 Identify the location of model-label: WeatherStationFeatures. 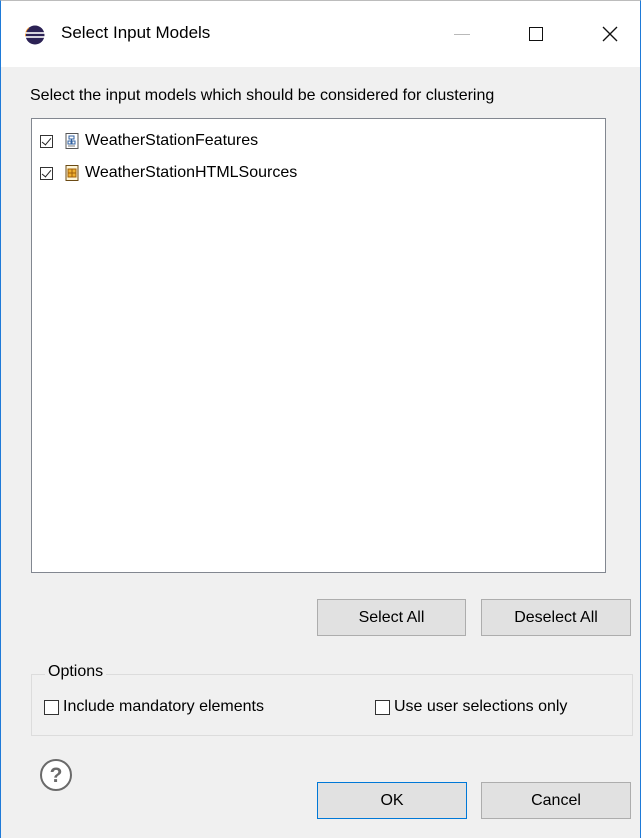
(172, 140).